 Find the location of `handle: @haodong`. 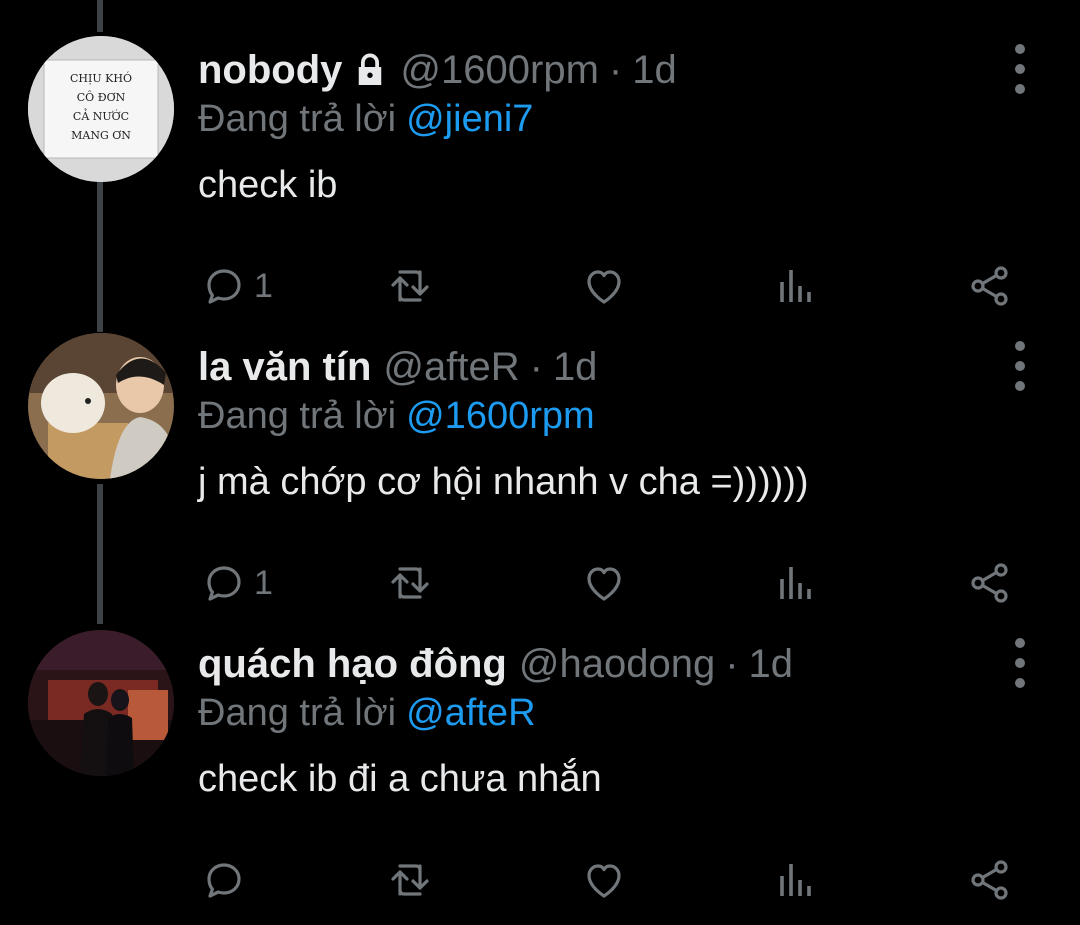

handle: @haodong is located at coordinates (617, 664).